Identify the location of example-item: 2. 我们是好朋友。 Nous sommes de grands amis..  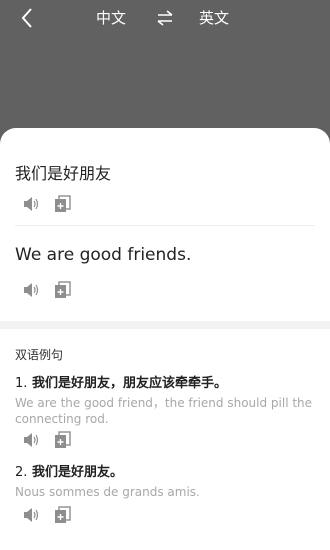
(165, 480).